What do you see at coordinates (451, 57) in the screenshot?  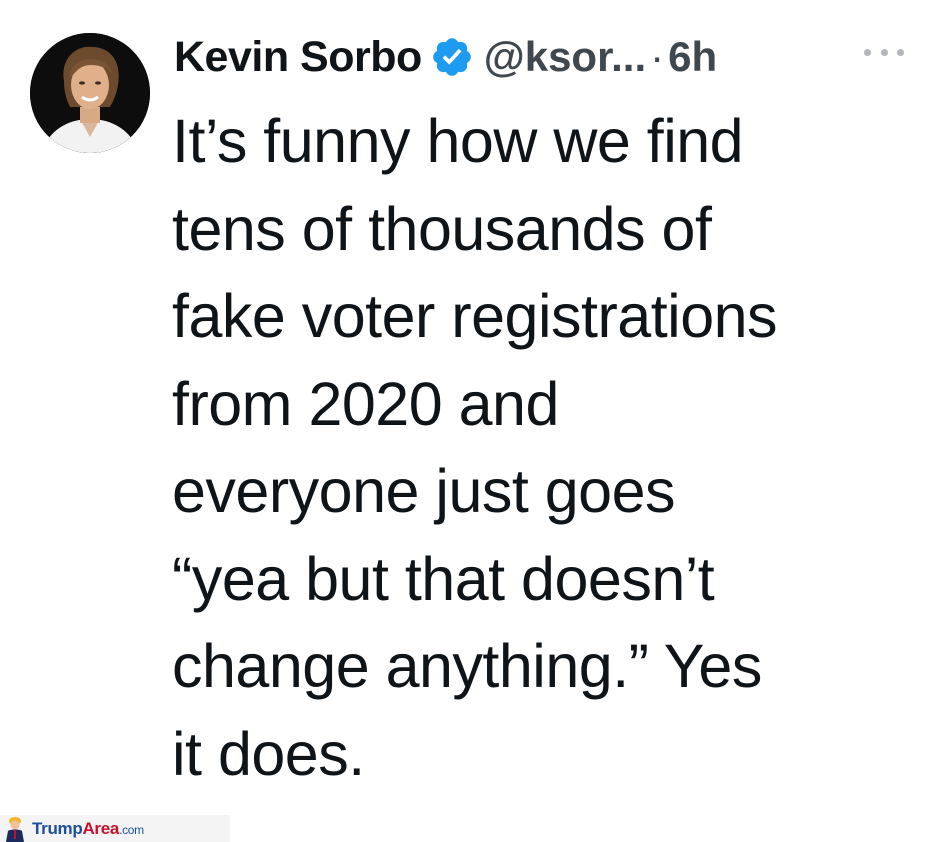 I see `verified-badge-icon` at bounding box center [451, 57].